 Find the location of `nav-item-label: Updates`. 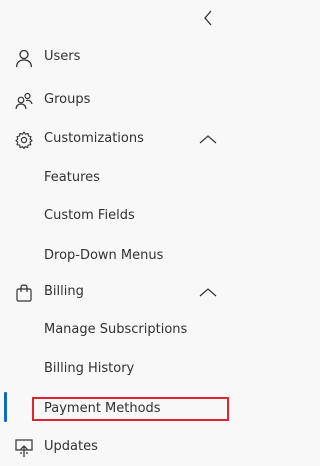

nav-item-label: Updates is located at coordinates (71, 446).